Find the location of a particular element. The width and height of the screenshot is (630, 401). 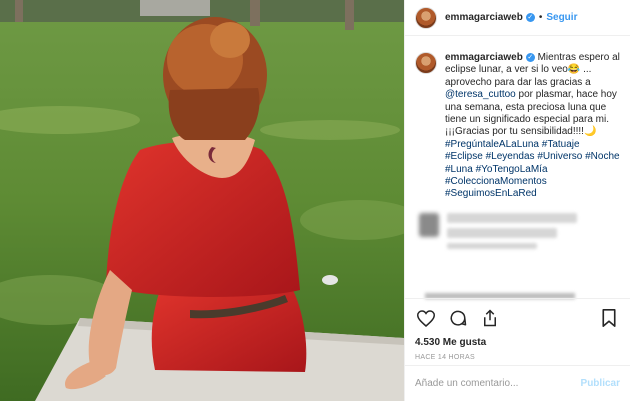

publish-button: Publicar is located at coordinates (600, 383).